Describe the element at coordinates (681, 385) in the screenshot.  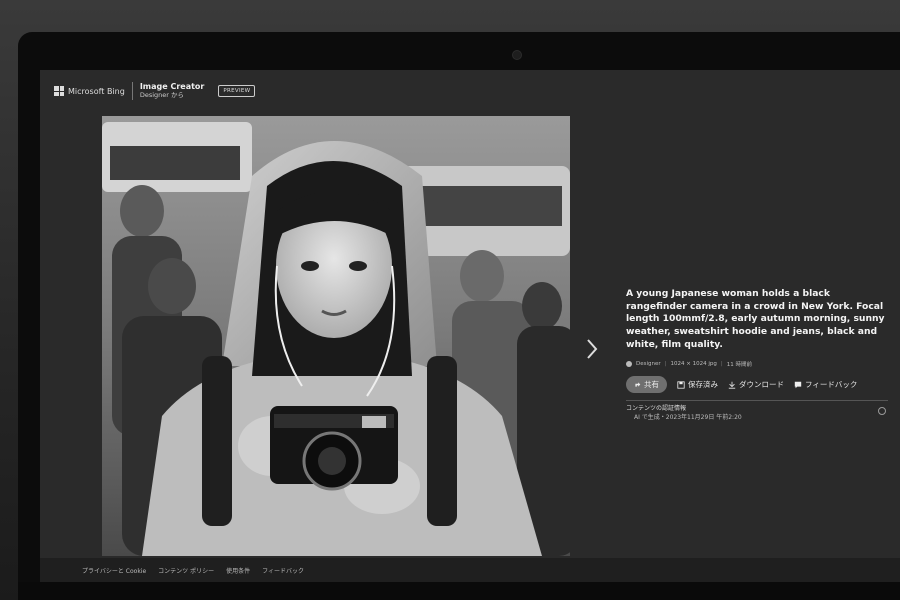
I see `save-icon` at that location.